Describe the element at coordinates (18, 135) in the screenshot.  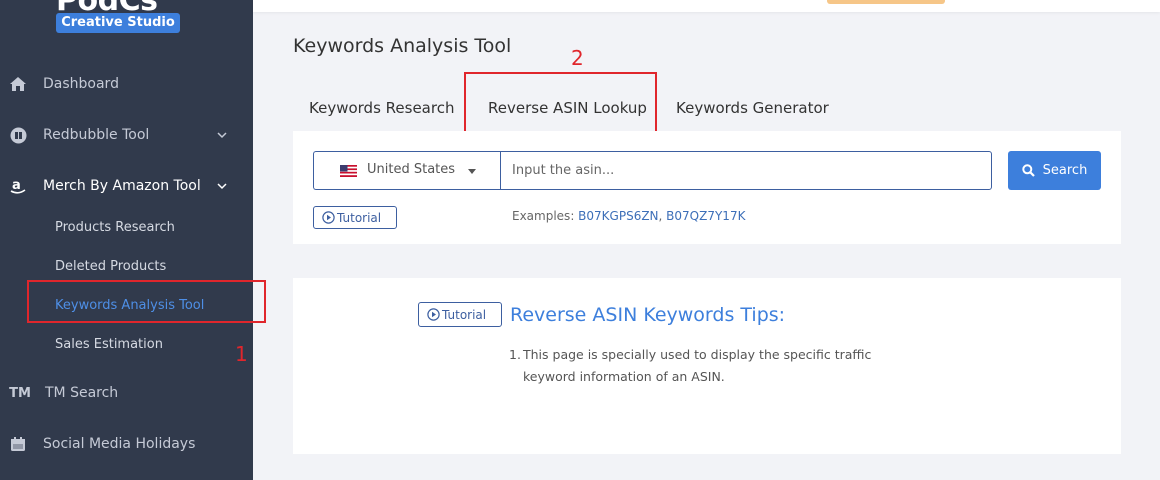
I see `redbubble-icon` at that location.